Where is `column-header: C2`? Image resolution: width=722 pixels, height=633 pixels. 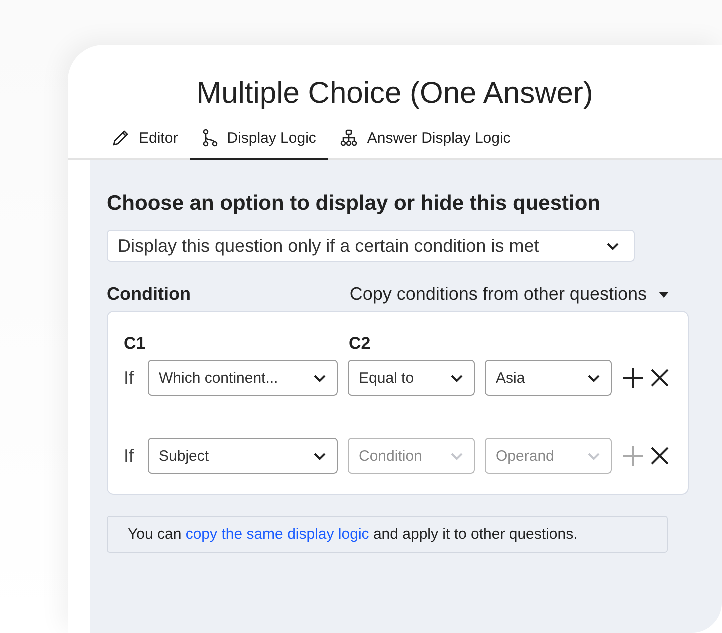
column-header: C2 is located at coordinates (360, 344).